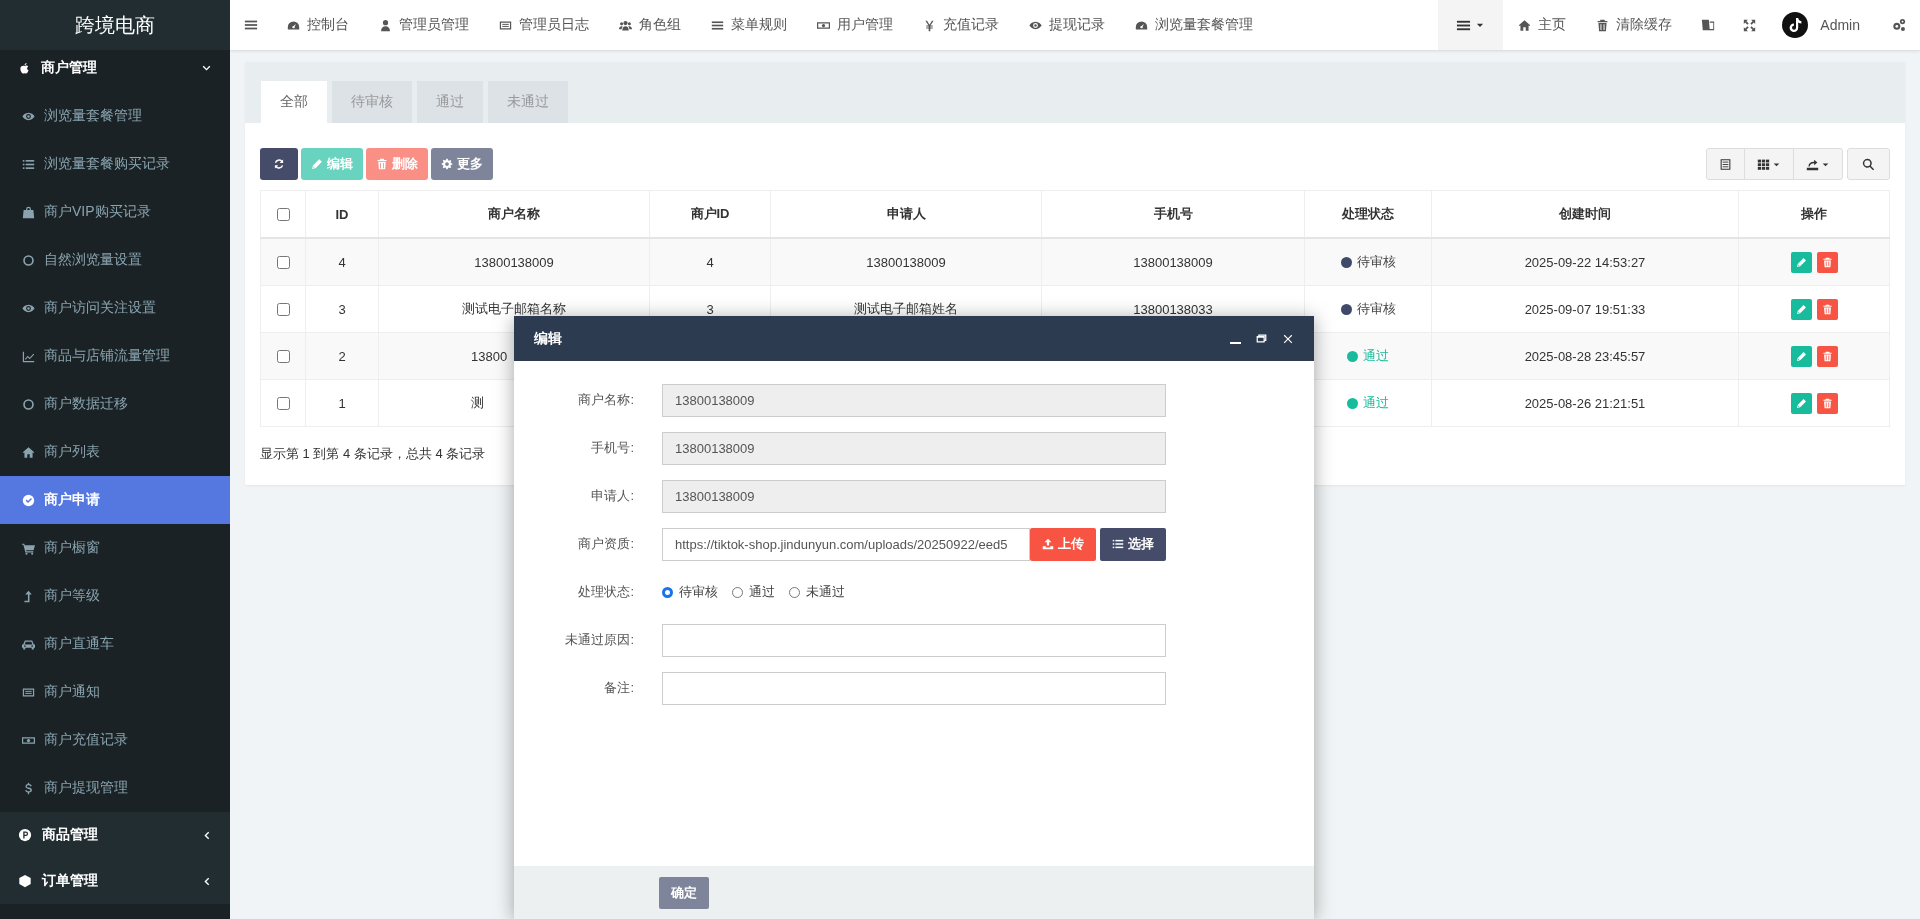 The width and height of the screenshot is (1920, 919). What do you see at coordinates (342, 403) in the screenshot?
I see `table-cell: 1` at bounding box center [342, 403].